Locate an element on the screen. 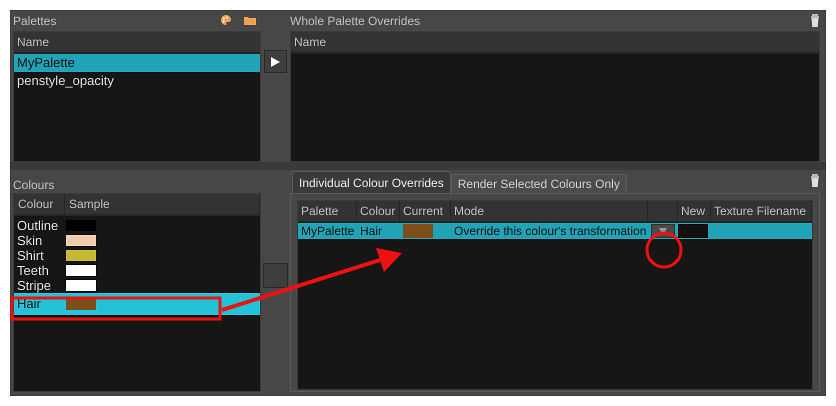 This screenshot has height=406, width=836. column-header: Mode is located at coordinates (549, 211).